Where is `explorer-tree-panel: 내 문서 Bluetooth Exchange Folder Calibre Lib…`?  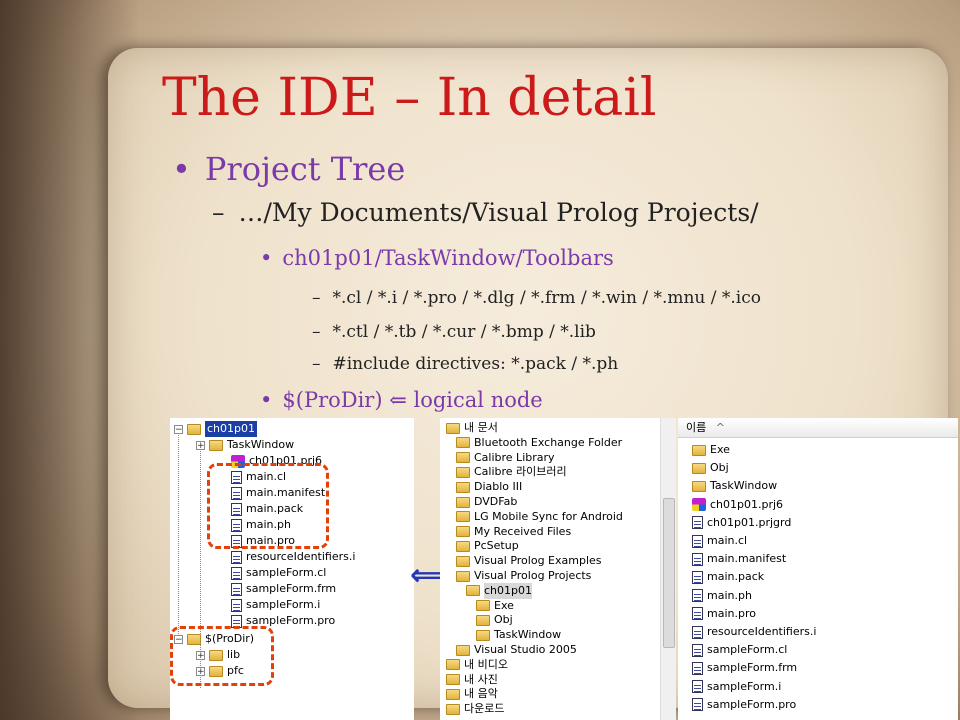
explorer-tree-panel: 내 문서 Bluetooth Exchange Folder Calibre Lib… is located at coordinates (558, 569).